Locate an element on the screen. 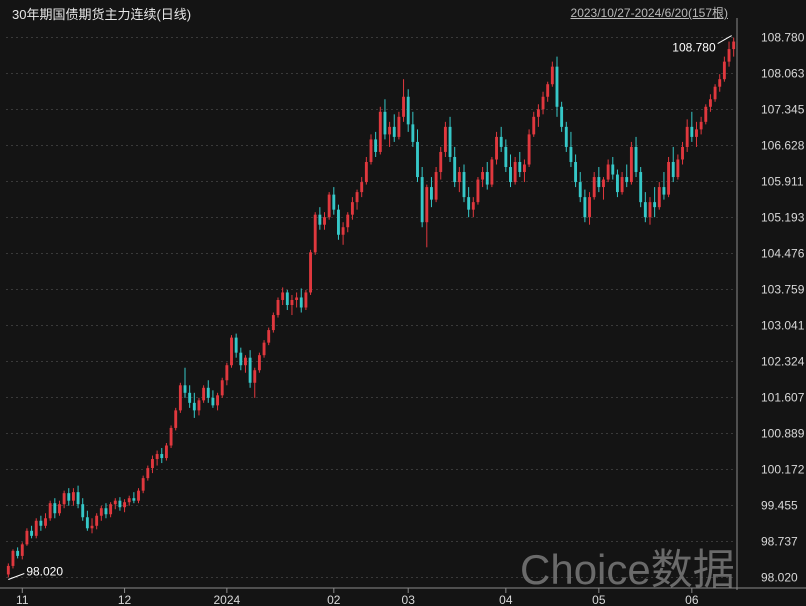  y-tick-label: 107.345 is located at coordinates (783, 110).